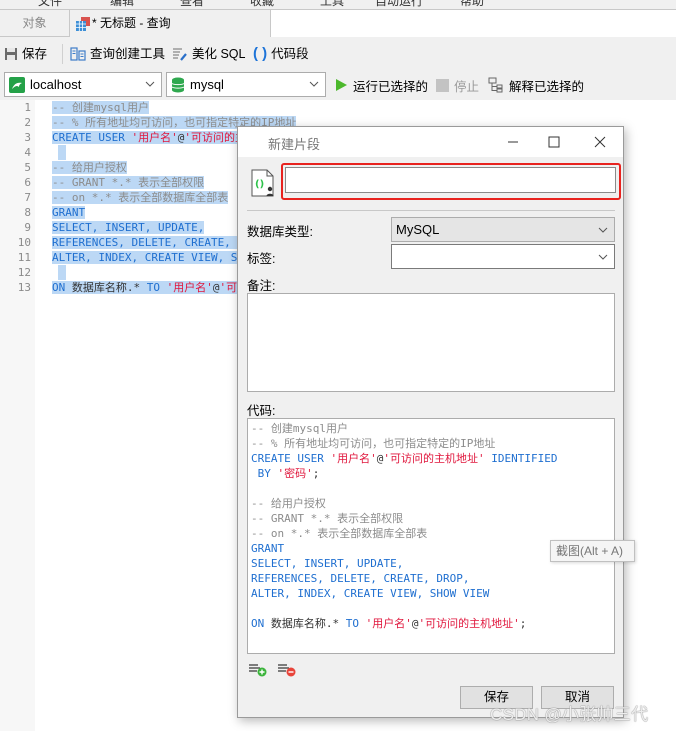 This screenshot has height=731, width=676. I want to click on menu-item: 收藏, so click(262, 4).